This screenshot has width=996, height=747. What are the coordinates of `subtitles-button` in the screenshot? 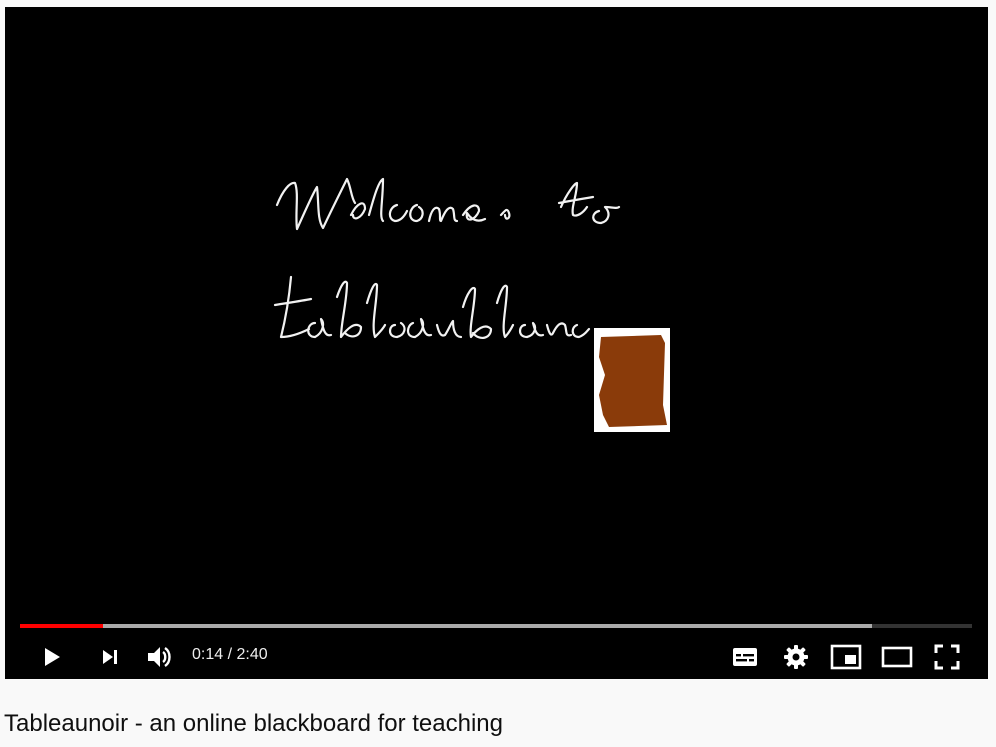 It's located at (745, 657).